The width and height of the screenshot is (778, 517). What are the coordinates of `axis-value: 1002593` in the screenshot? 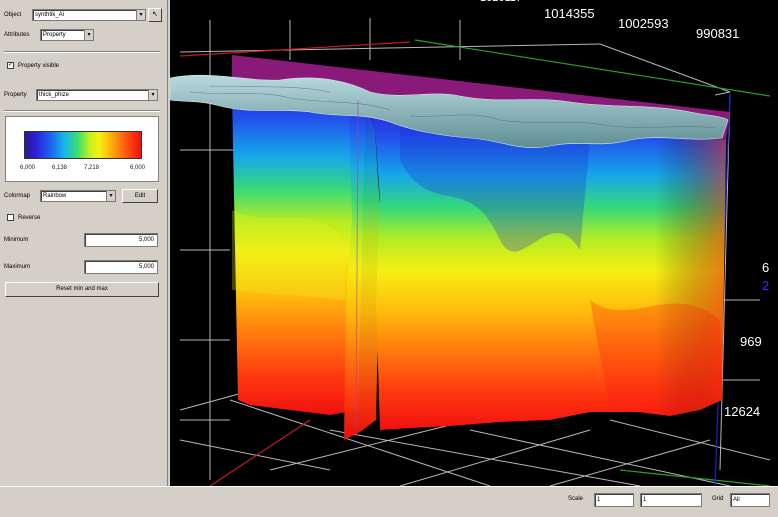 It's located at (643, 23).